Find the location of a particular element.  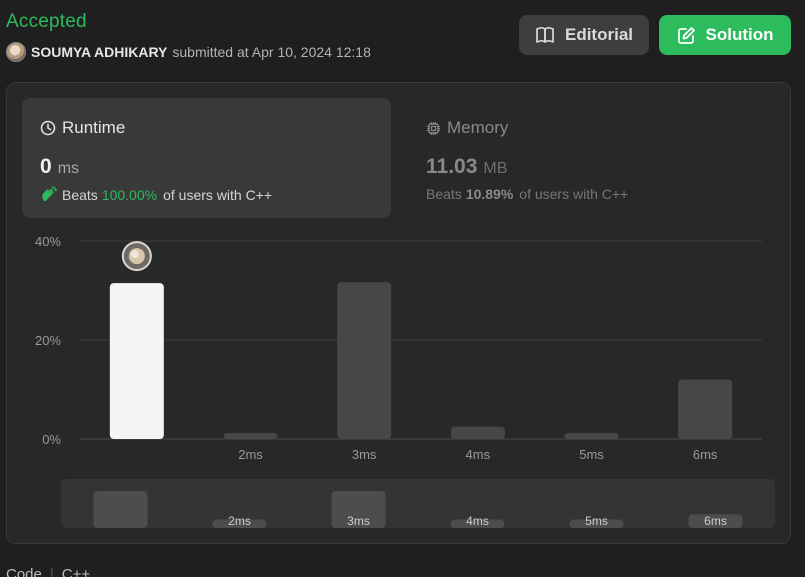

overview-tick-label: 3ms is located at coordinates (358, 521).